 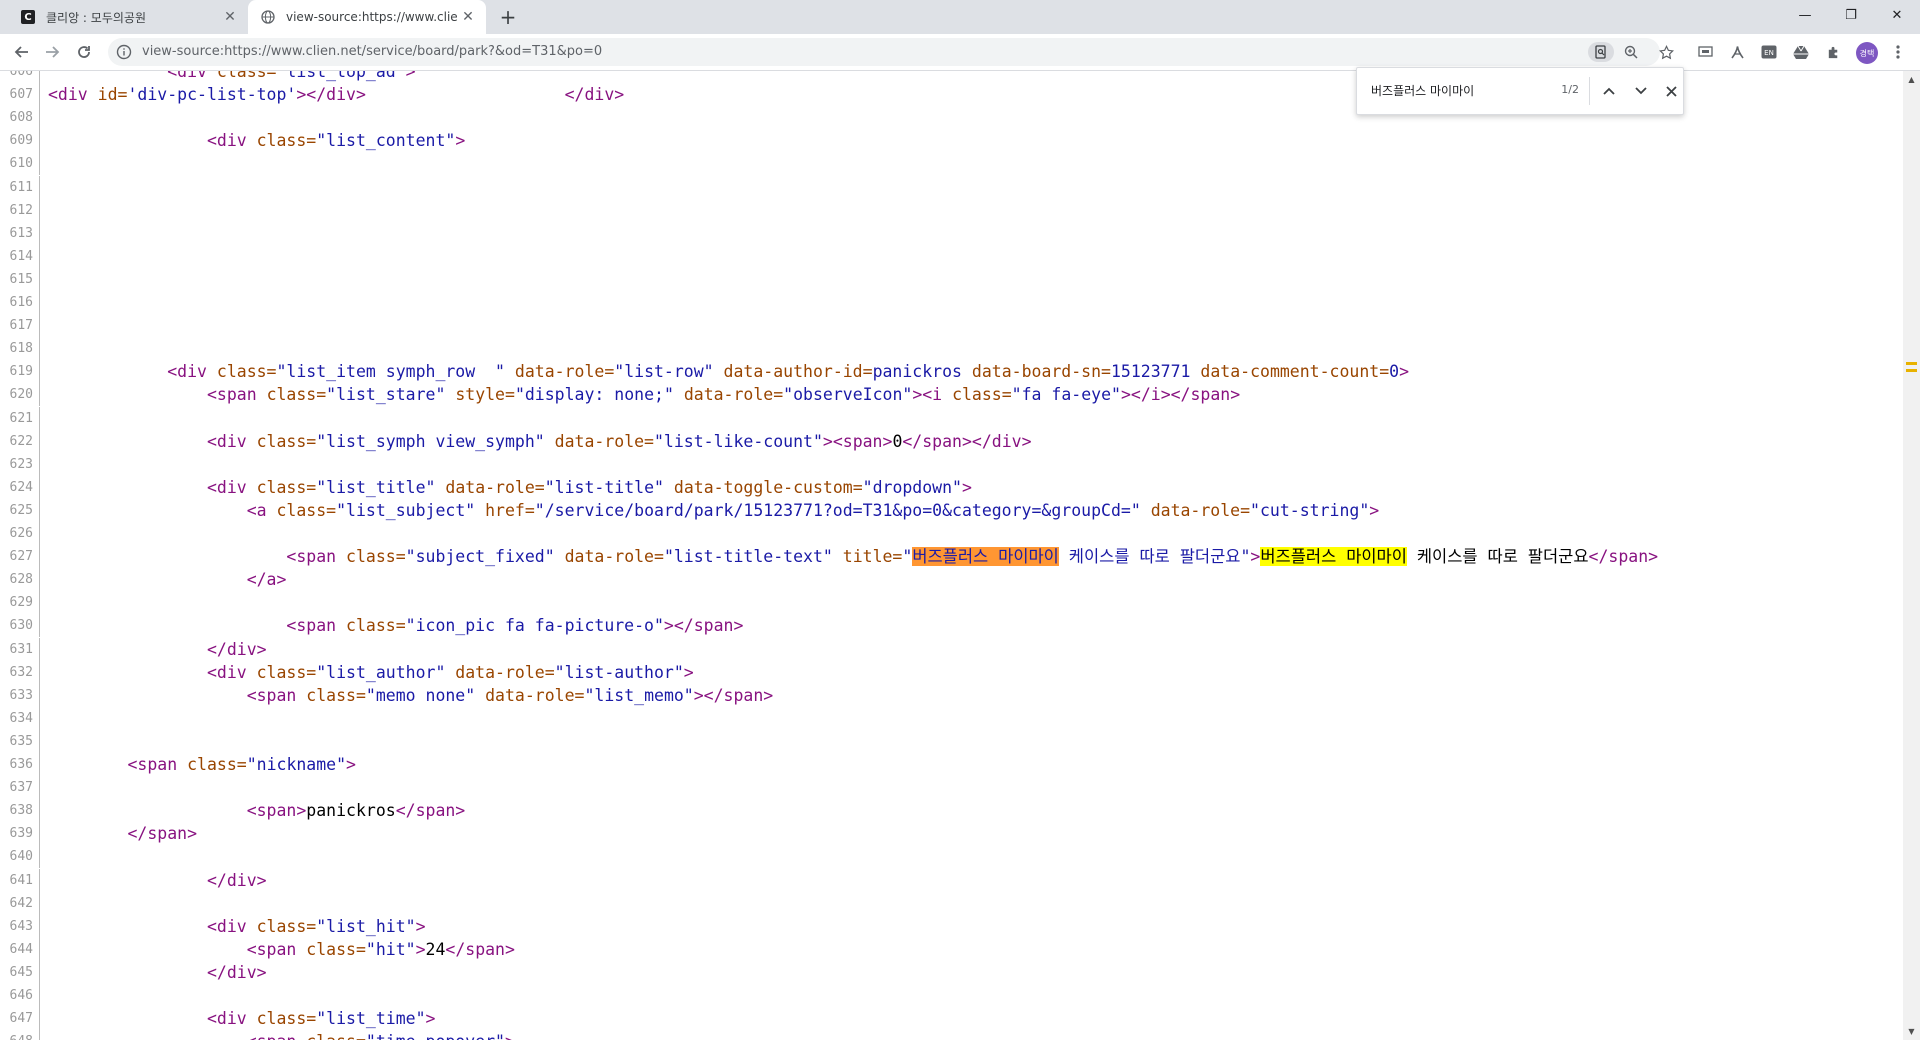 What do you see at coordinates (112, 95) in the screenshot?
I see `source-token: id=` at bounding box center [112, 95].